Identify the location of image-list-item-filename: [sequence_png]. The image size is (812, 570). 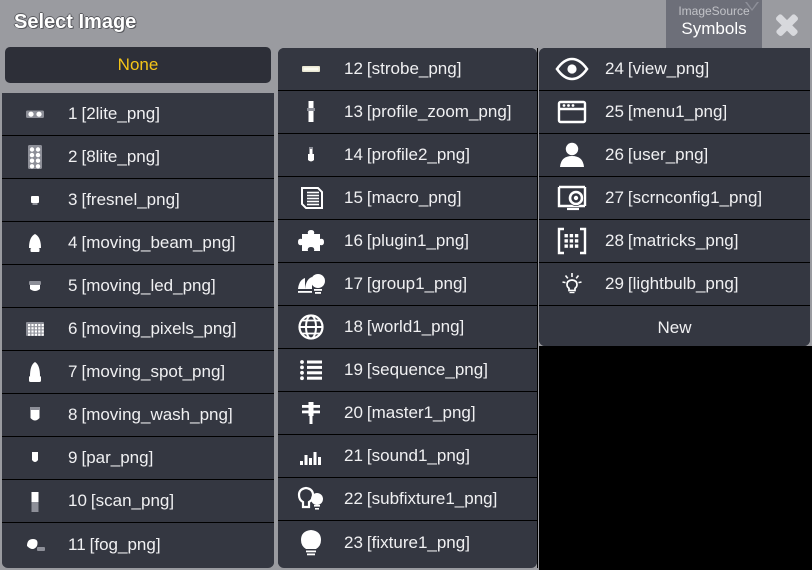
(427, 369).